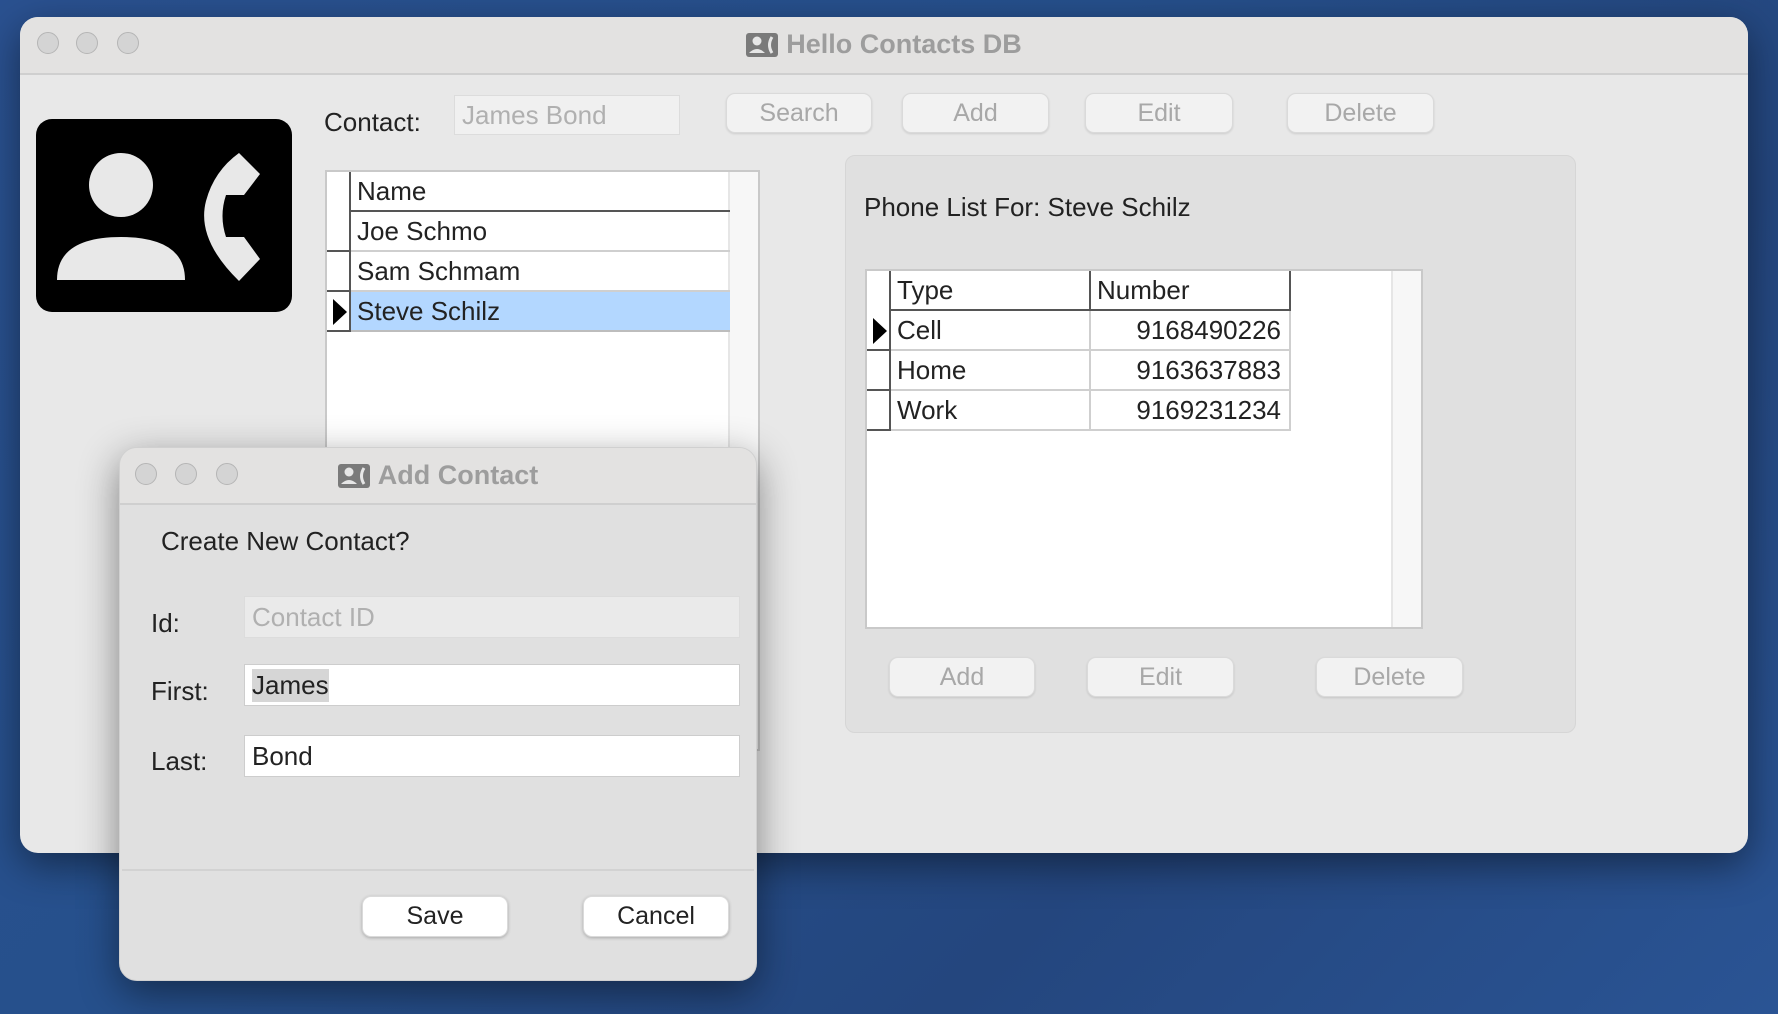  I want to click on names-header-name: Name, so click(540, 192).